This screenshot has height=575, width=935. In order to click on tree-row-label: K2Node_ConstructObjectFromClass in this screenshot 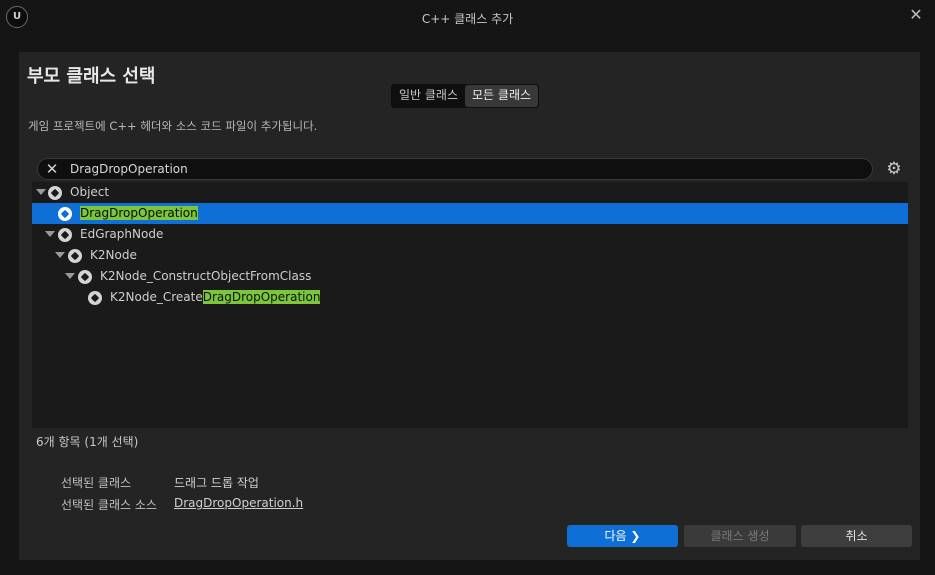, I will do `click(206, 276)`.